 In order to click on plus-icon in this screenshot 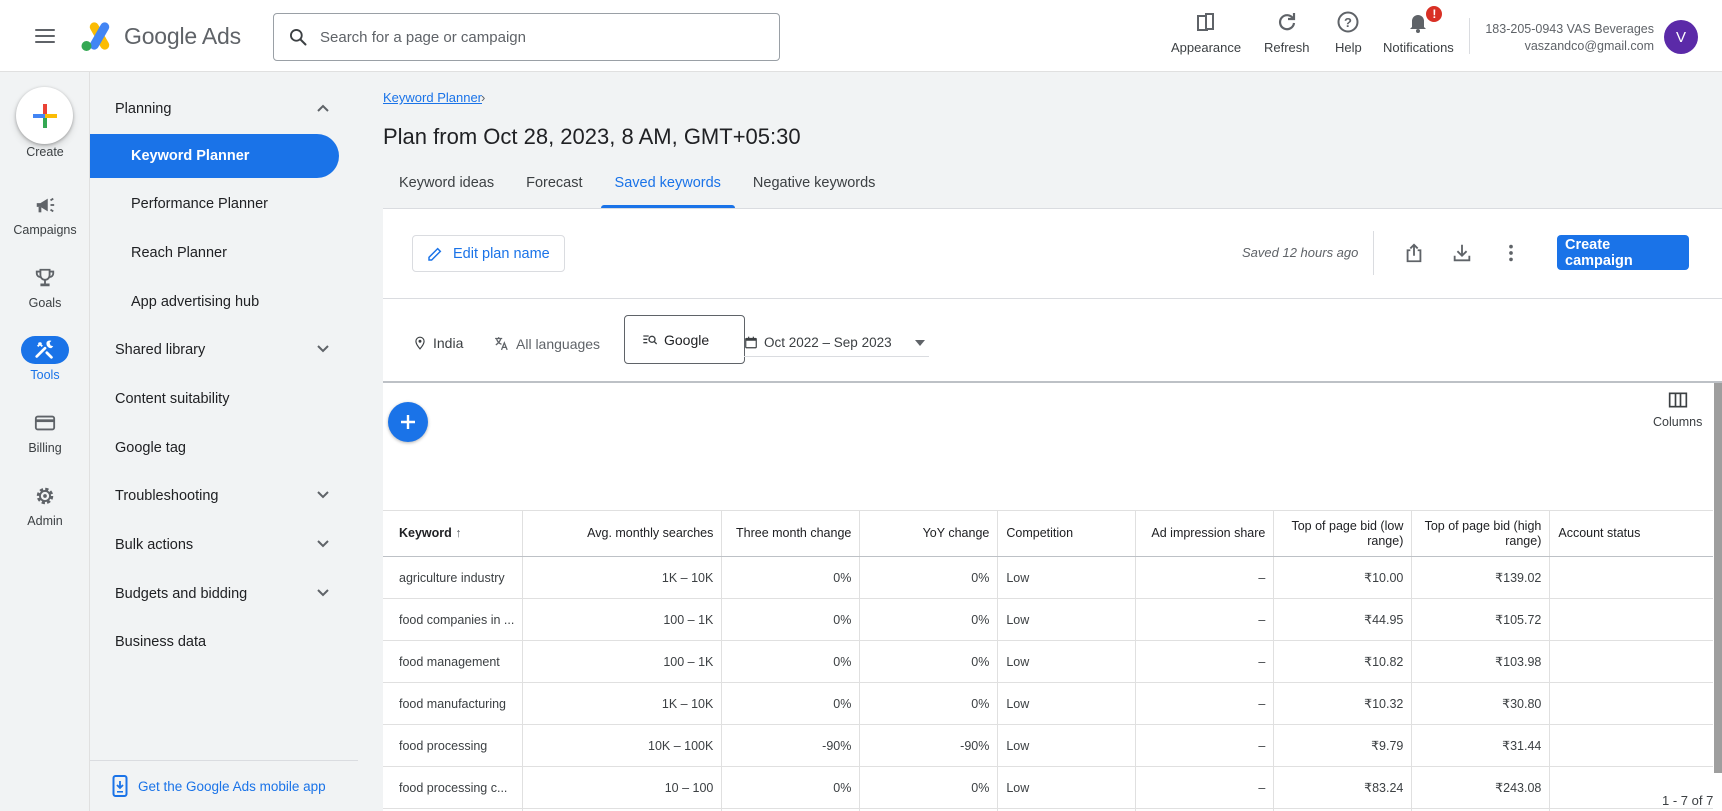, I will do `click(408, 422)`.